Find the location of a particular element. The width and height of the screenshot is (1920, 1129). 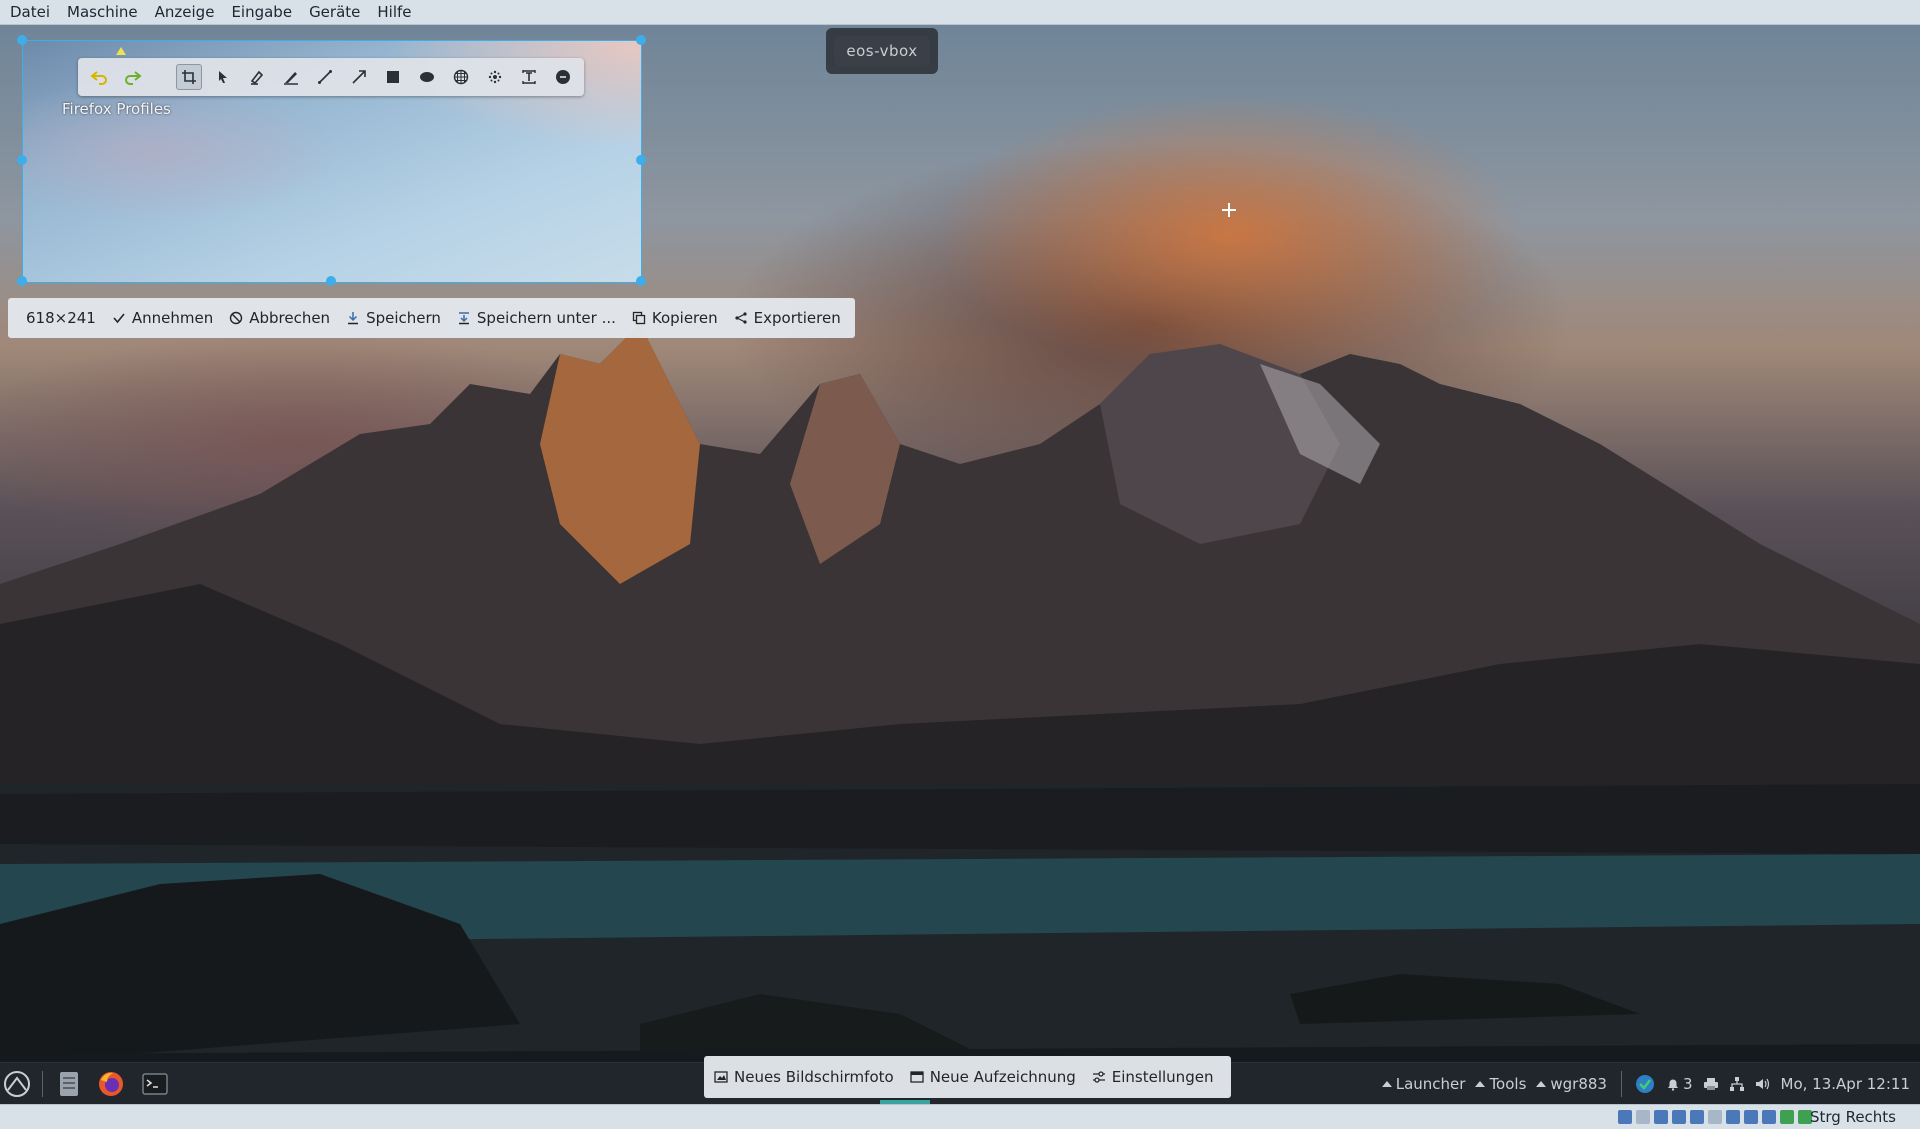

new-screenshot-button: Neues Bildschirmfoto is located at coordinates (806, 1077).